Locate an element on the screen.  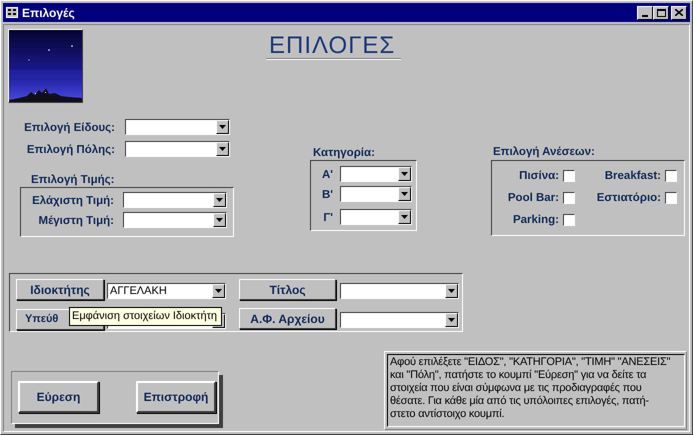
tooltip: Εμφάνιση στοιχείων Ιδιοκτήτη is located at coordinates (145, 316).